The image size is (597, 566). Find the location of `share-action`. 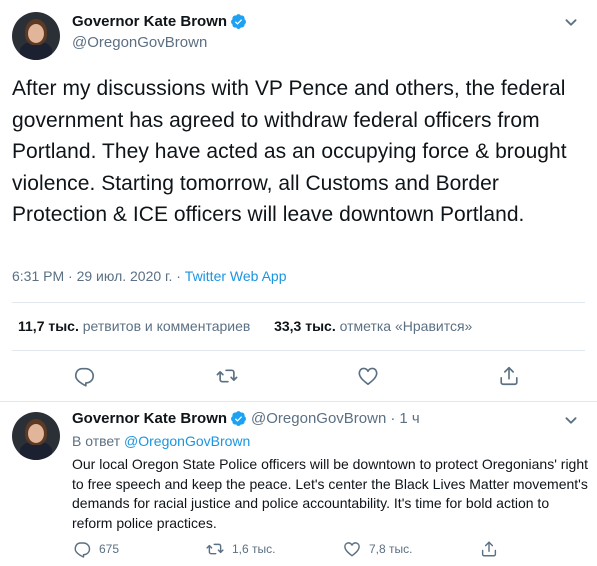

share-action is located at coordinates (493, 549).